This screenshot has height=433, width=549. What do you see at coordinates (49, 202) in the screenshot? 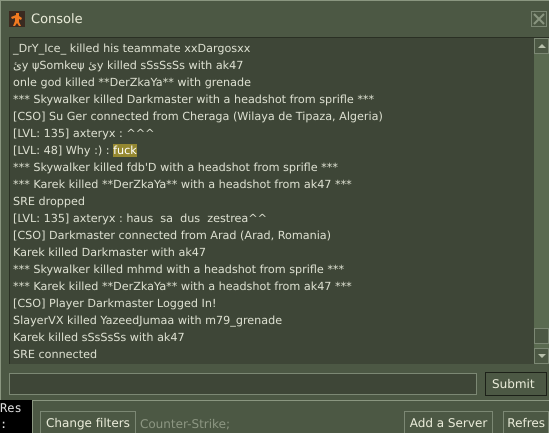
I see `log-line: SRE dropped` at bounding box center [49, 202].